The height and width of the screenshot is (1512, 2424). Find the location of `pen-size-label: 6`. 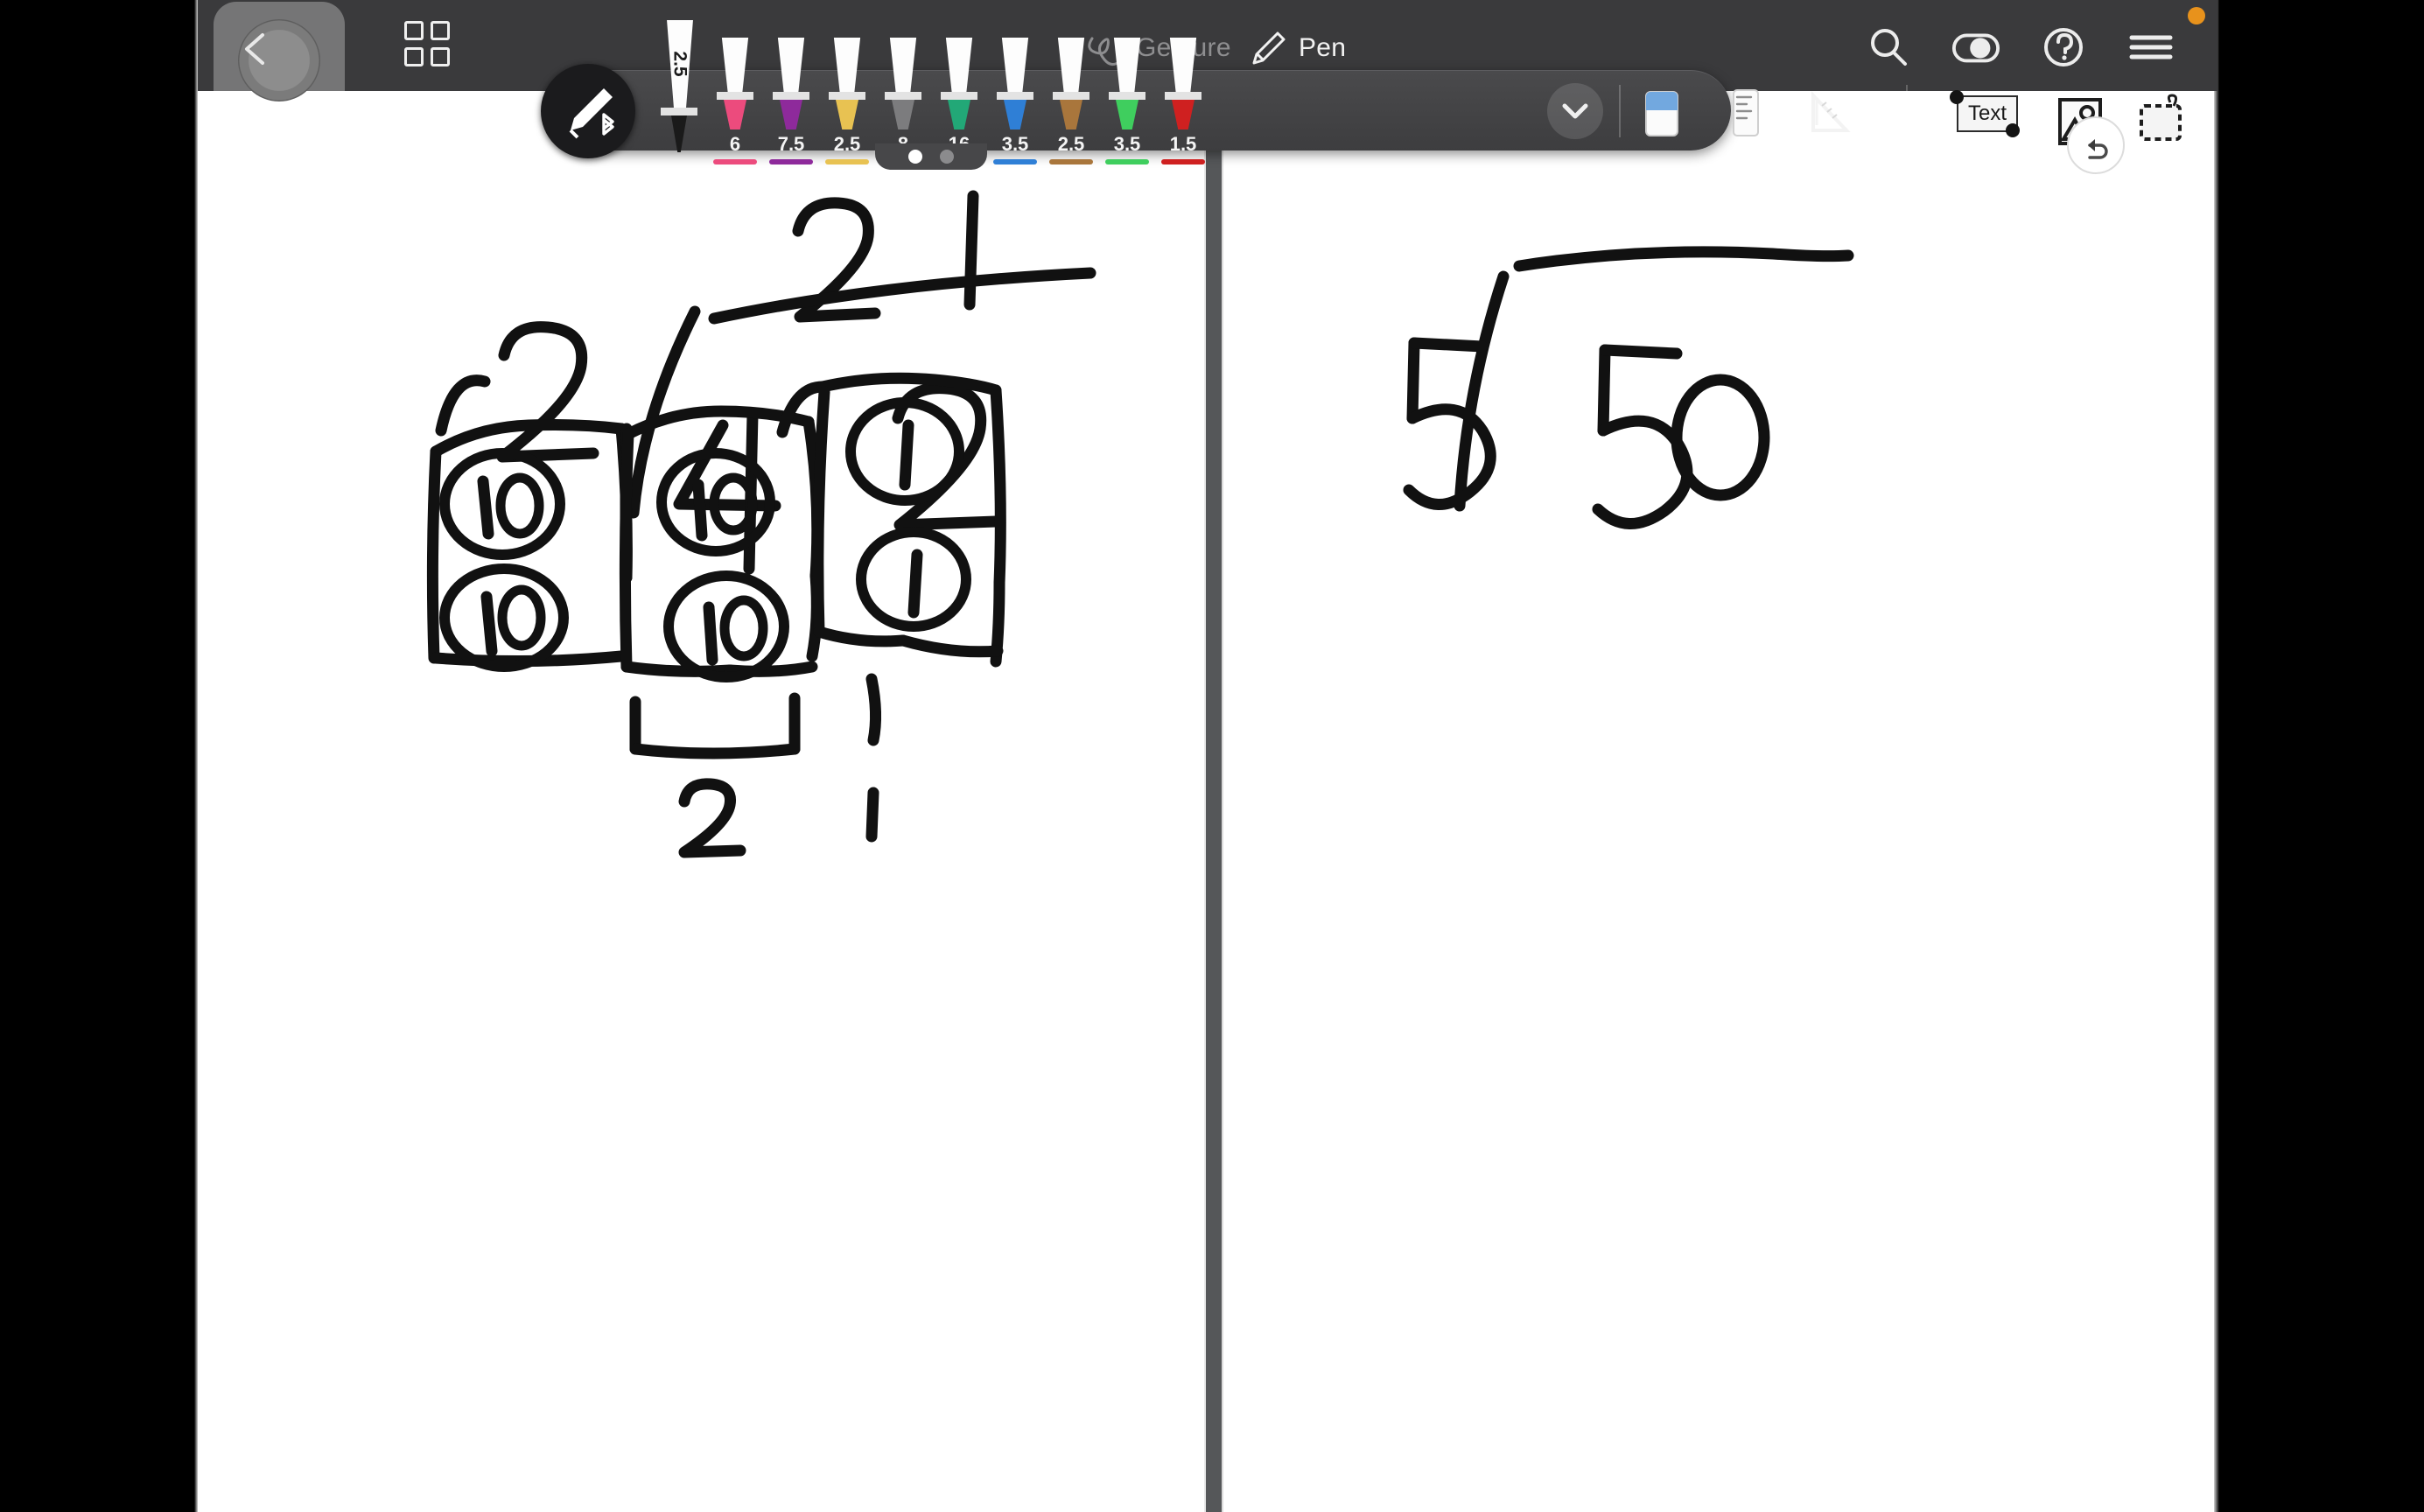

pen-size-label: 6 is located at coordinates (735, 144).